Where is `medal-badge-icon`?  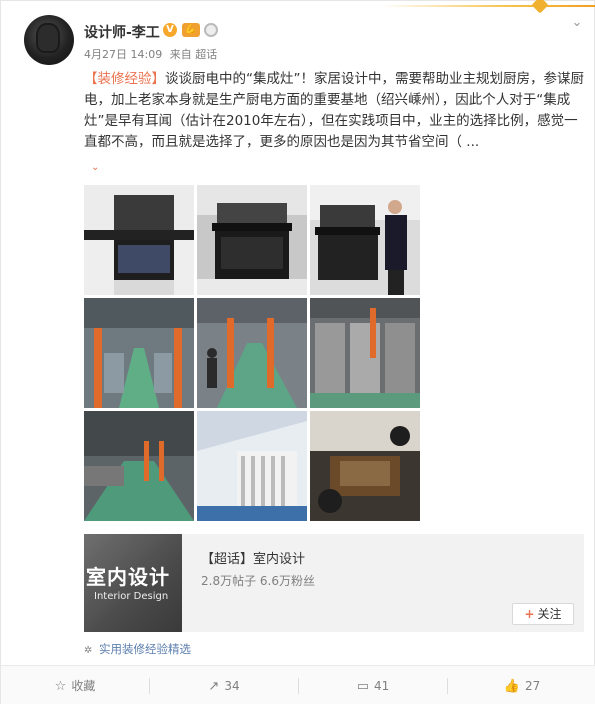 medal-badge-icon is located at coordinates (211, 30).